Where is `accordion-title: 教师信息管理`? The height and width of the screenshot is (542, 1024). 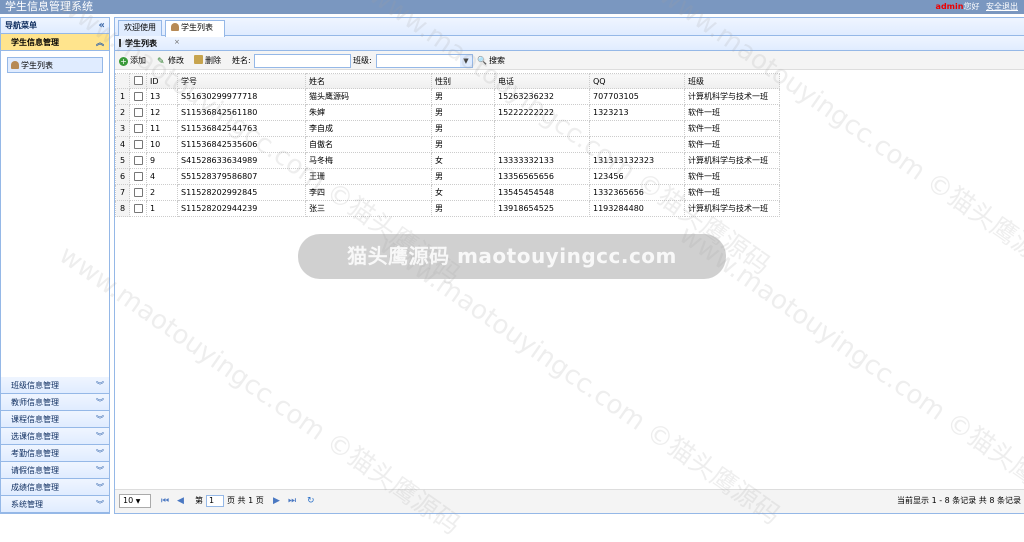
accordion-title: 教师信息管理 is located at coordinates (35, 402).